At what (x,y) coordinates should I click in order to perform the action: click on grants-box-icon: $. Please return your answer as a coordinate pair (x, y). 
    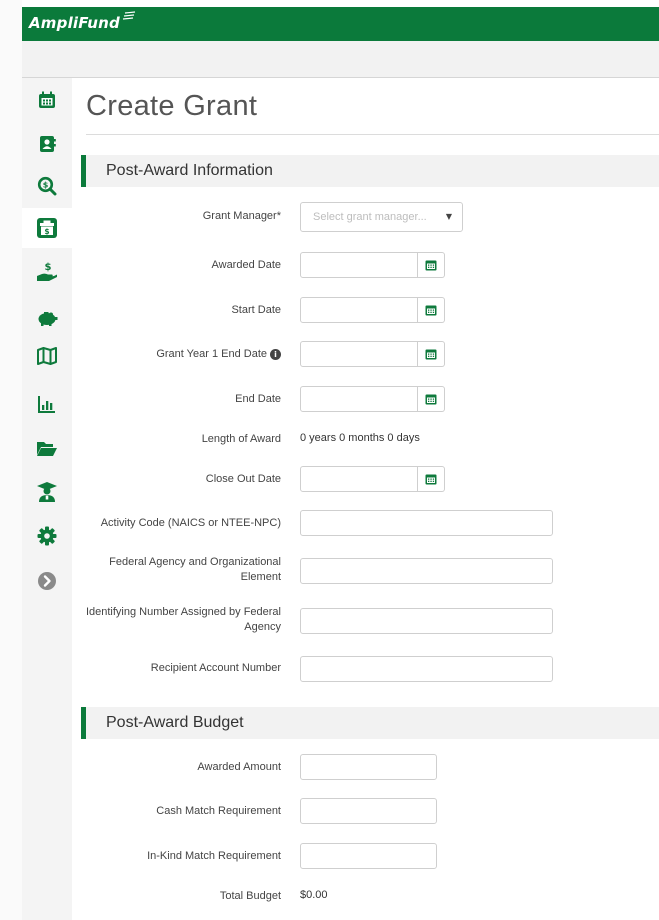
    Looking at the image, I should click on (47, 228).